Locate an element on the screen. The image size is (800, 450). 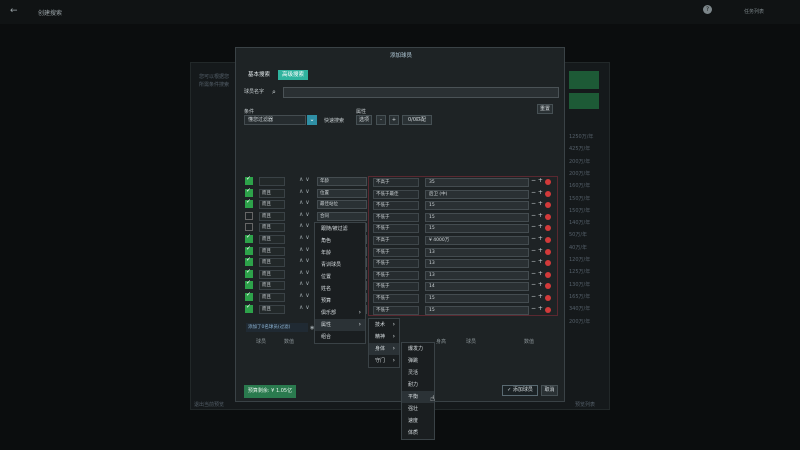
task-list-link: 任务列表 is located at coordinates (754, 11).